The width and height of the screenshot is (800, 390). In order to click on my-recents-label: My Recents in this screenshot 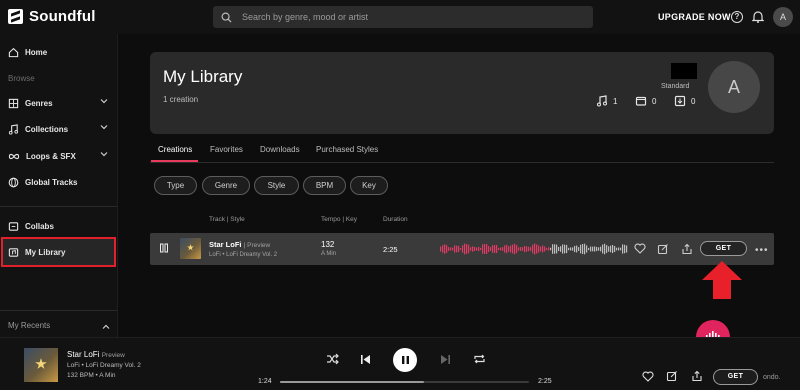, I will do `click(29, 325)`.